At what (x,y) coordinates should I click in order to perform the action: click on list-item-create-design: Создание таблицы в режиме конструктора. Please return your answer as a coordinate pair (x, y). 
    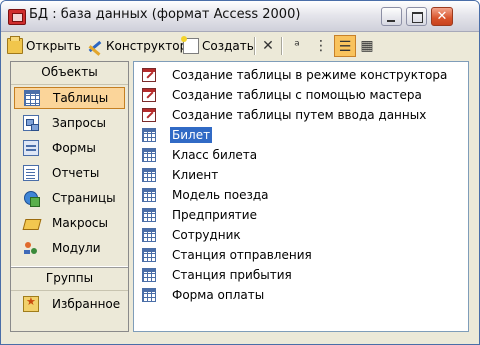
    Looking at the image, I should click on (302, 75).